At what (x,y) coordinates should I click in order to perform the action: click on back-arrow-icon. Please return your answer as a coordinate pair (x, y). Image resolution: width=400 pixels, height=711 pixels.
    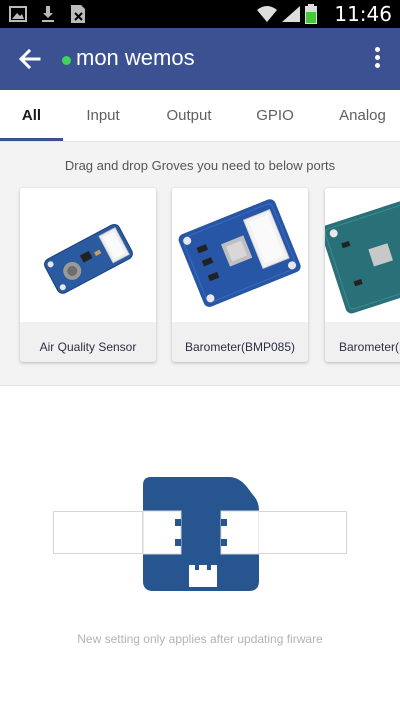
    Looking at the image, I should click on (29, 59).